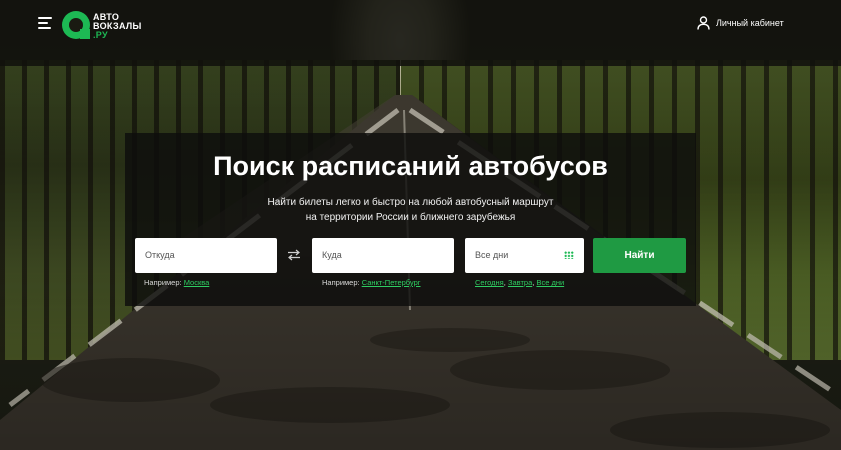 This screenshot has height=450, width=841. I want to click on from-hint: Например: Москва, so click(177, 282).